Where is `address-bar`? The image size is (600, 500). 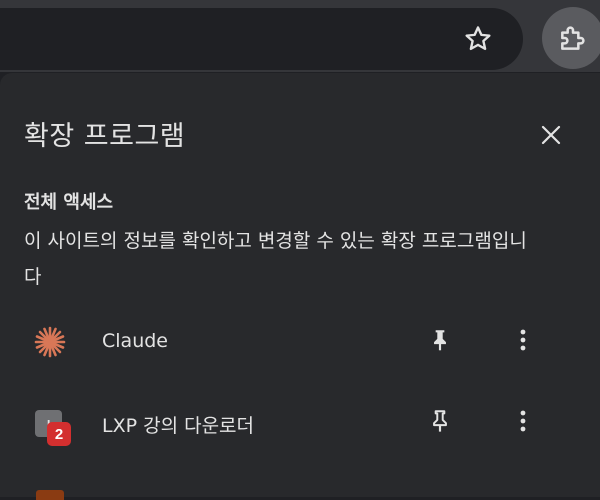
address-bar is located at coordinates (261, 39).